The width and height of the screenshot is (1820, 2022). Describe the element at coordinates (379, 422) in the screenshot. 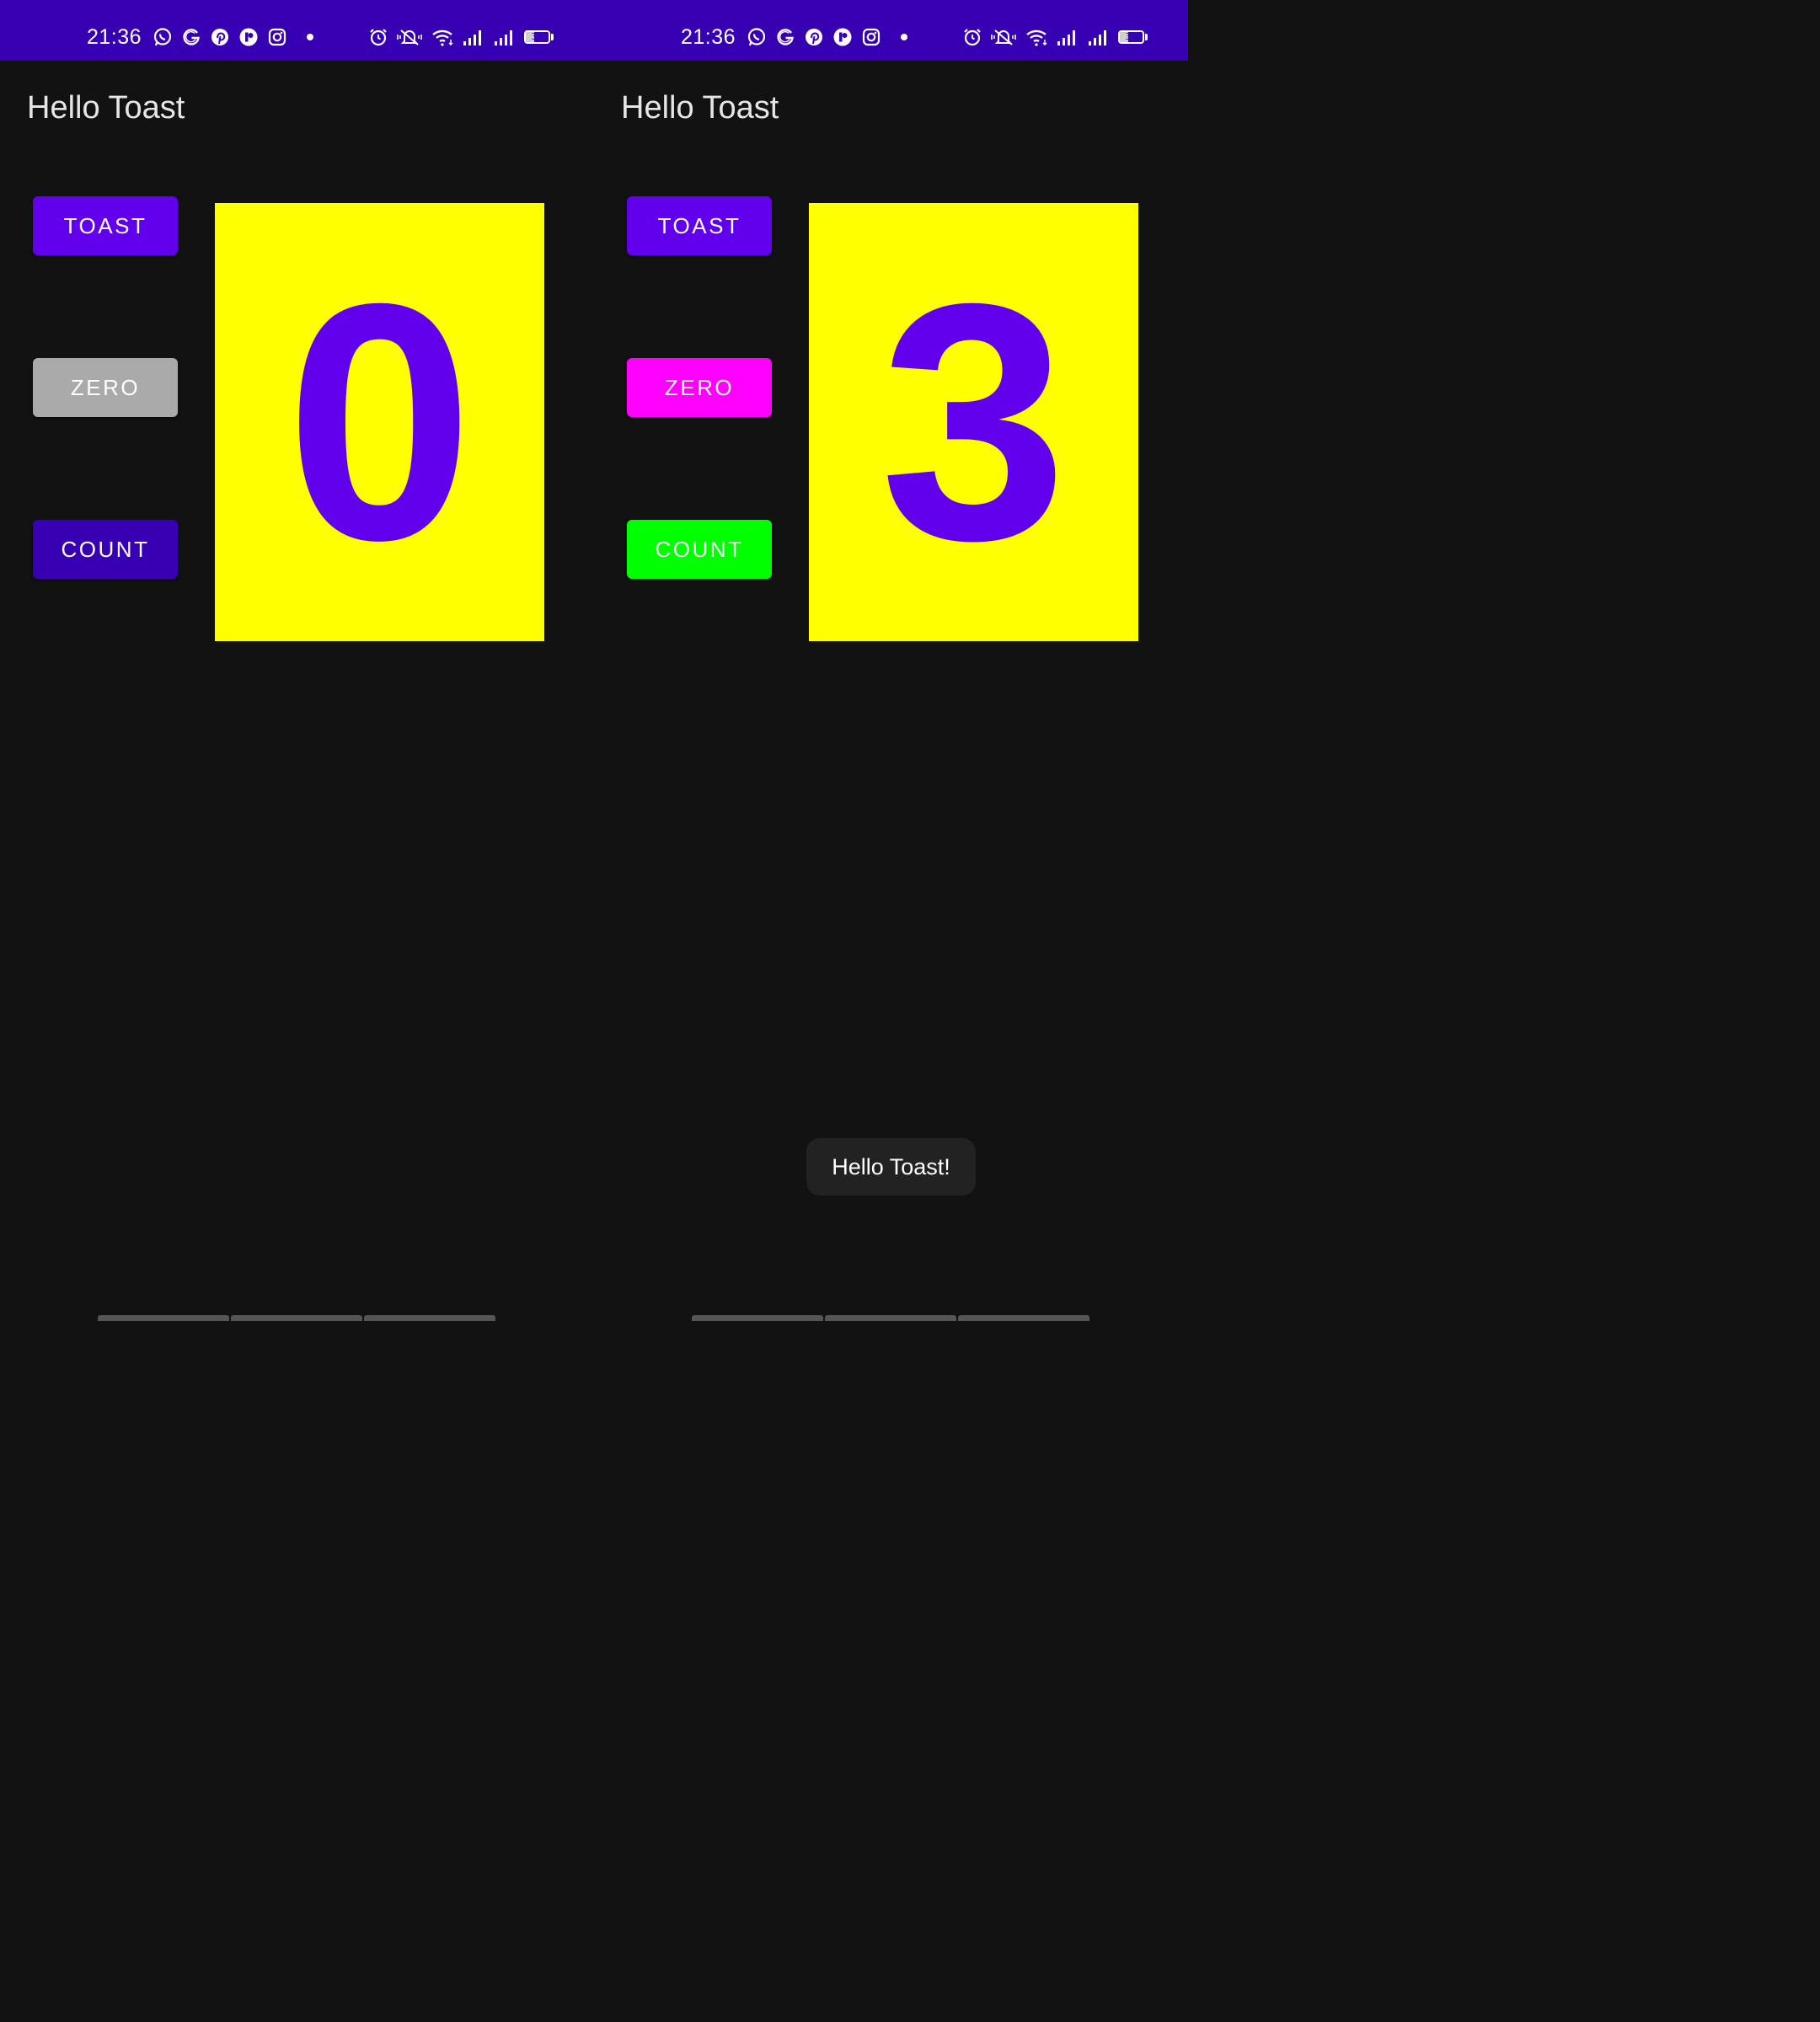

I see `count-display: 0` at that location.